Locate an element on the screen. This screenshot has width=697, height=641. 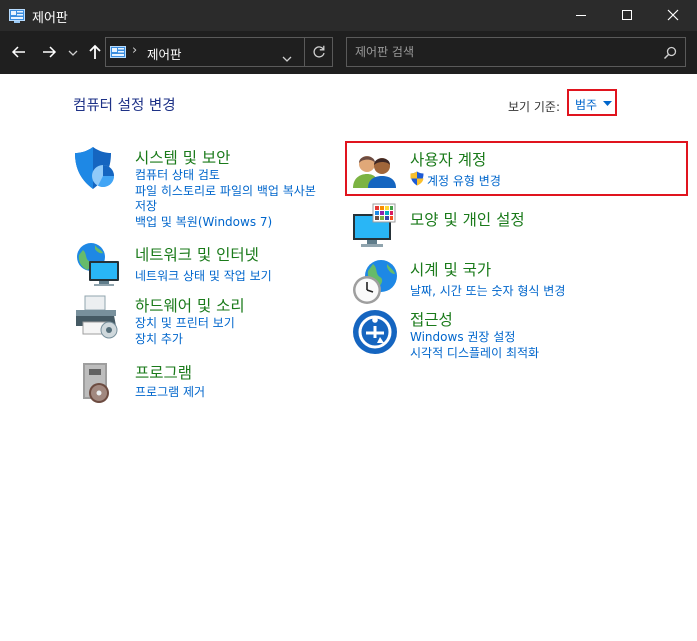
category-title-network-internet: 네트워크 및 인터넷 is located at coordinates (197, 254).